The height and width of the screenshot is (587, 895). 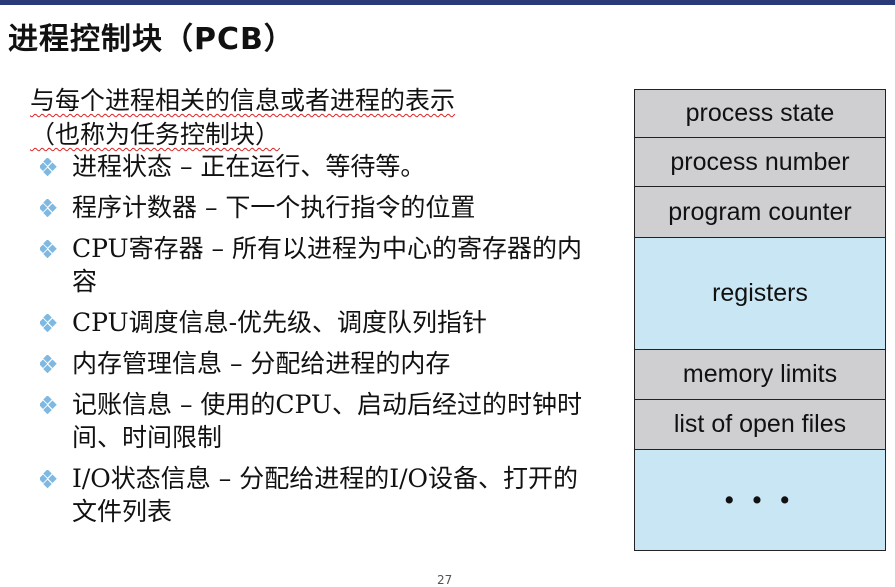 What do you see at coordinates (243, 100) in the screenshot?
I see `intro-line-1: 与每个进程相关的信息或者进程的表示` at bounding box center [243, 100].